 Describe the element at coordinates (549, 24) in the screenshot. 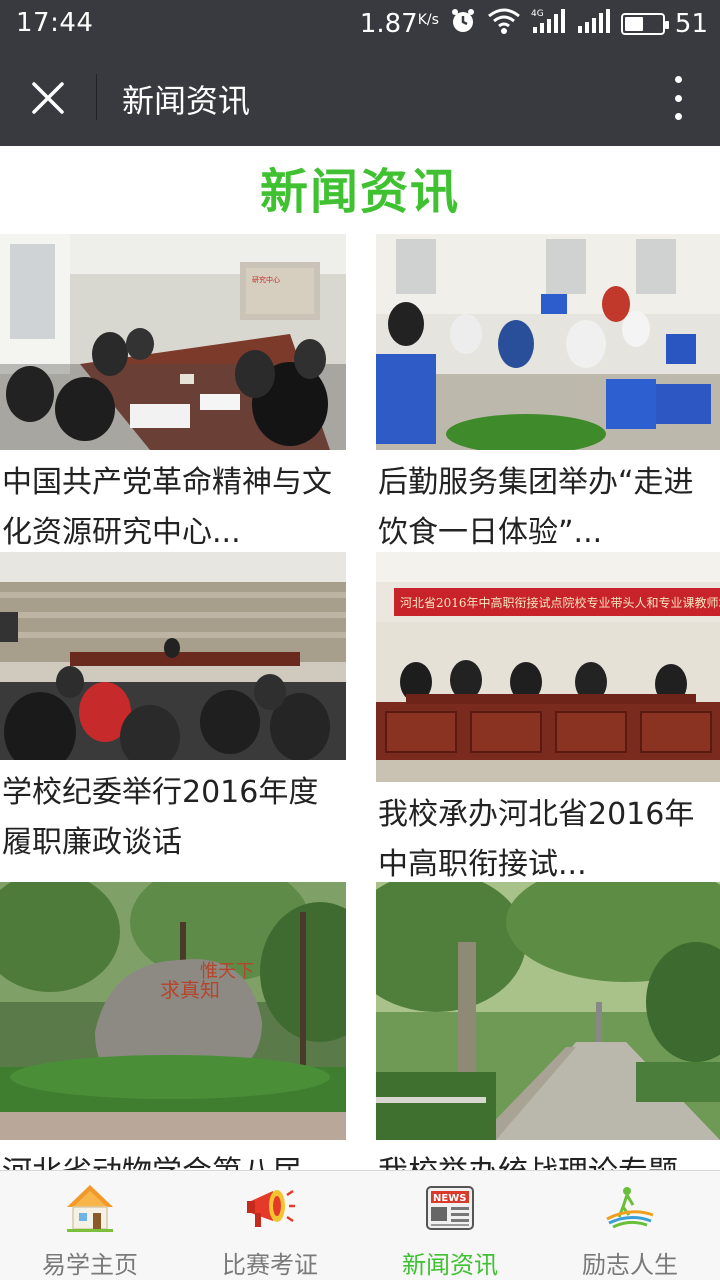

I see `4g-signal-icon: 4G` at that location.